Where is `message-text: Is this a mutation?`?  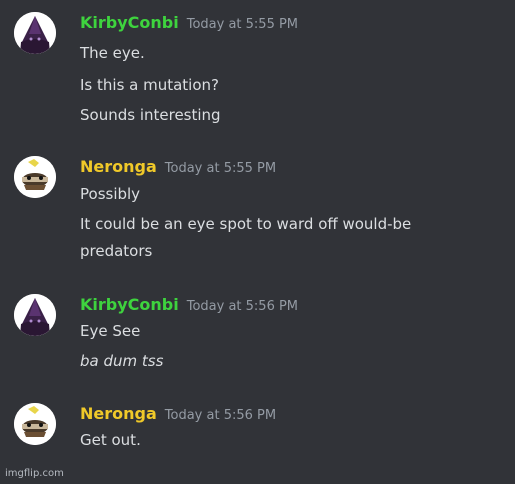 message-text: Is this a mutation? is located at coordinates (149, 85).